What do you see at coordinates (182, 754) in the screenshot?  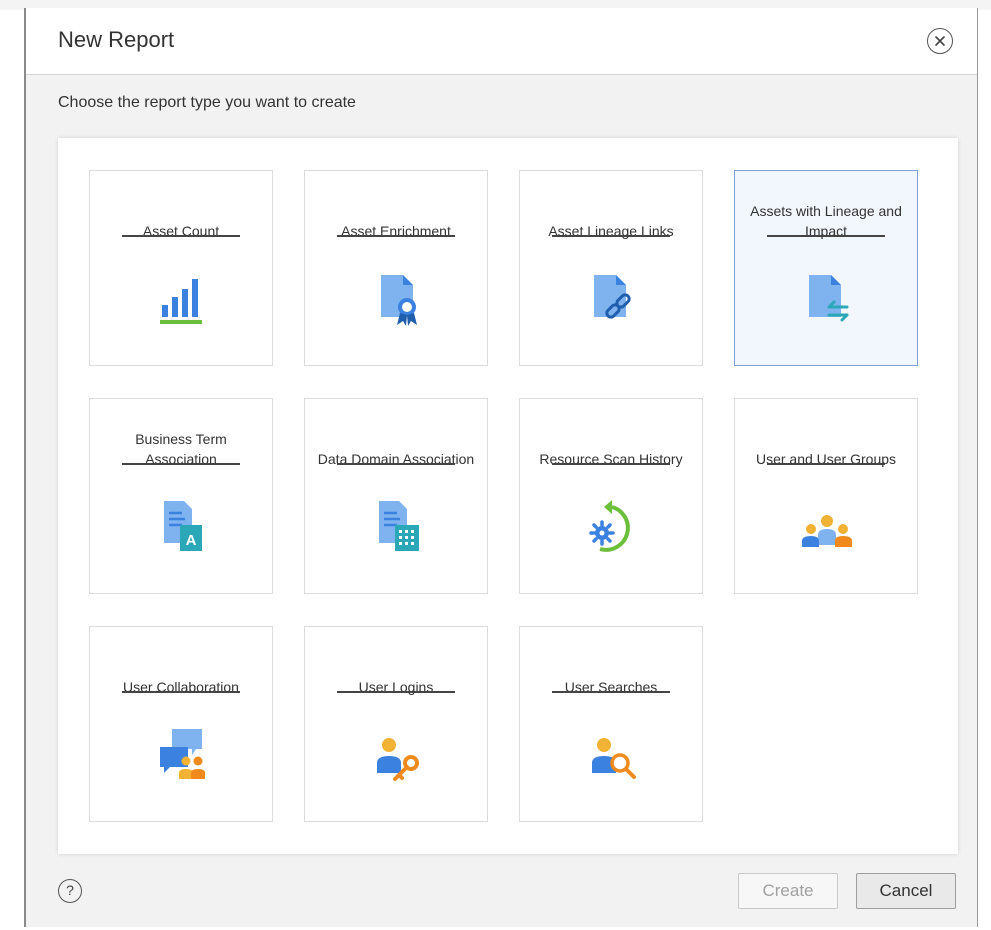 I see `chat-users-icon` at bounding box center [182, 754].